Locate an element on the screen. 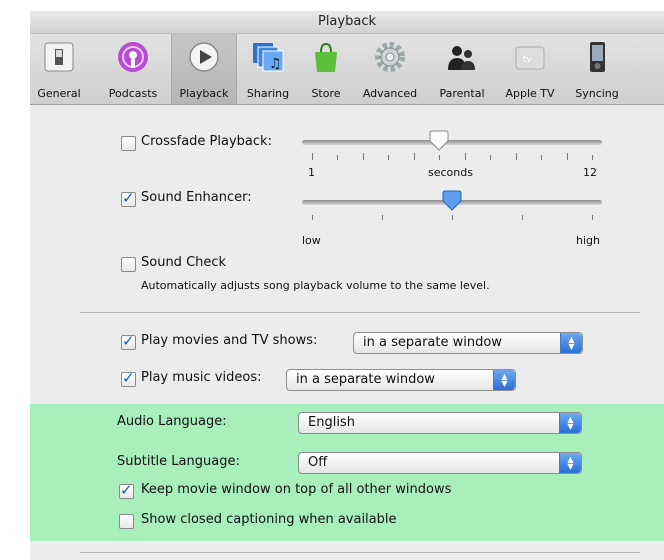  play-movies-popup: in a separate window ▲ ▼ is located at coordinates (468, 343).